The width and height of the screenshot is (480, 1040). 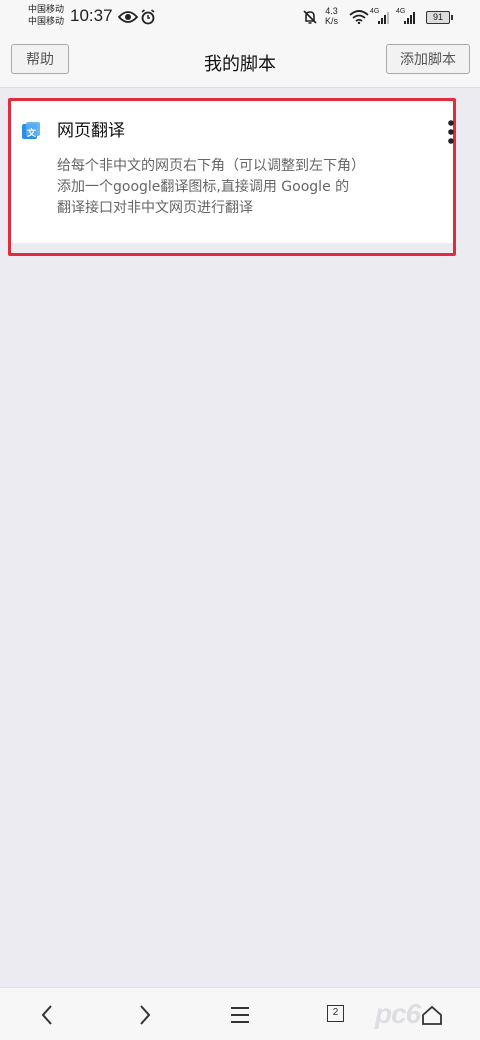 What do you see at coordinates (240, 62) in the screenshot?
I see `app-header: 帮助 我的脚本 添加脚本` at bounding box center [240, 62].